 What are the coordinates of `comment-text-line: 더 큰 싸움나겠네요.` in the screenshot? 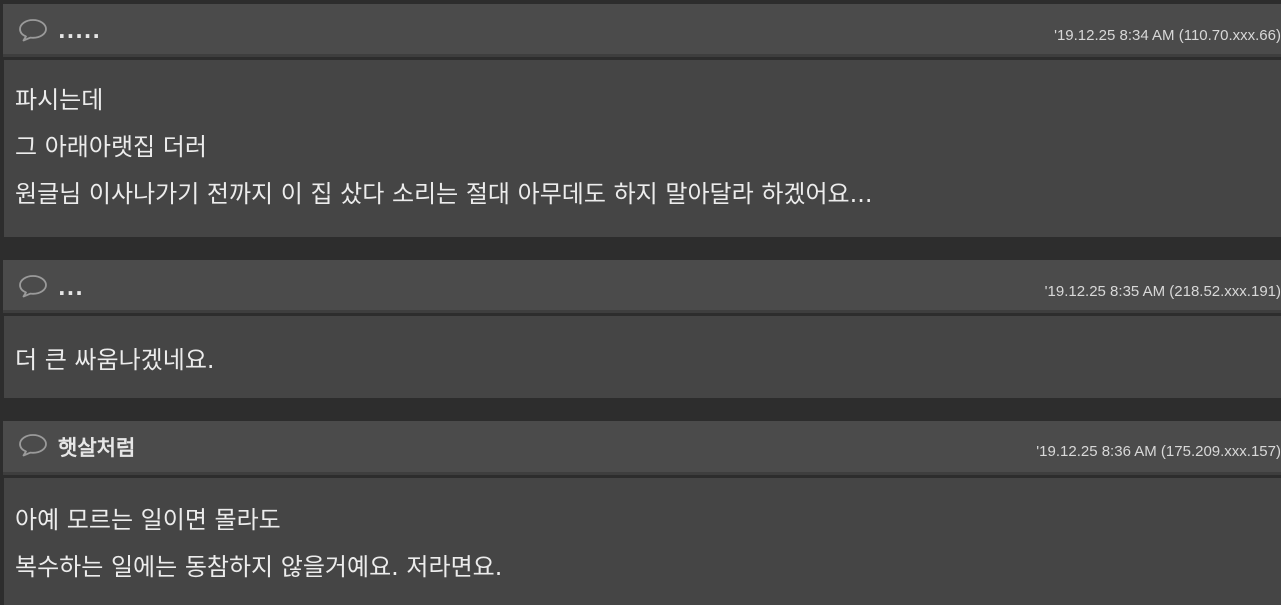 It's located at (115, 360).